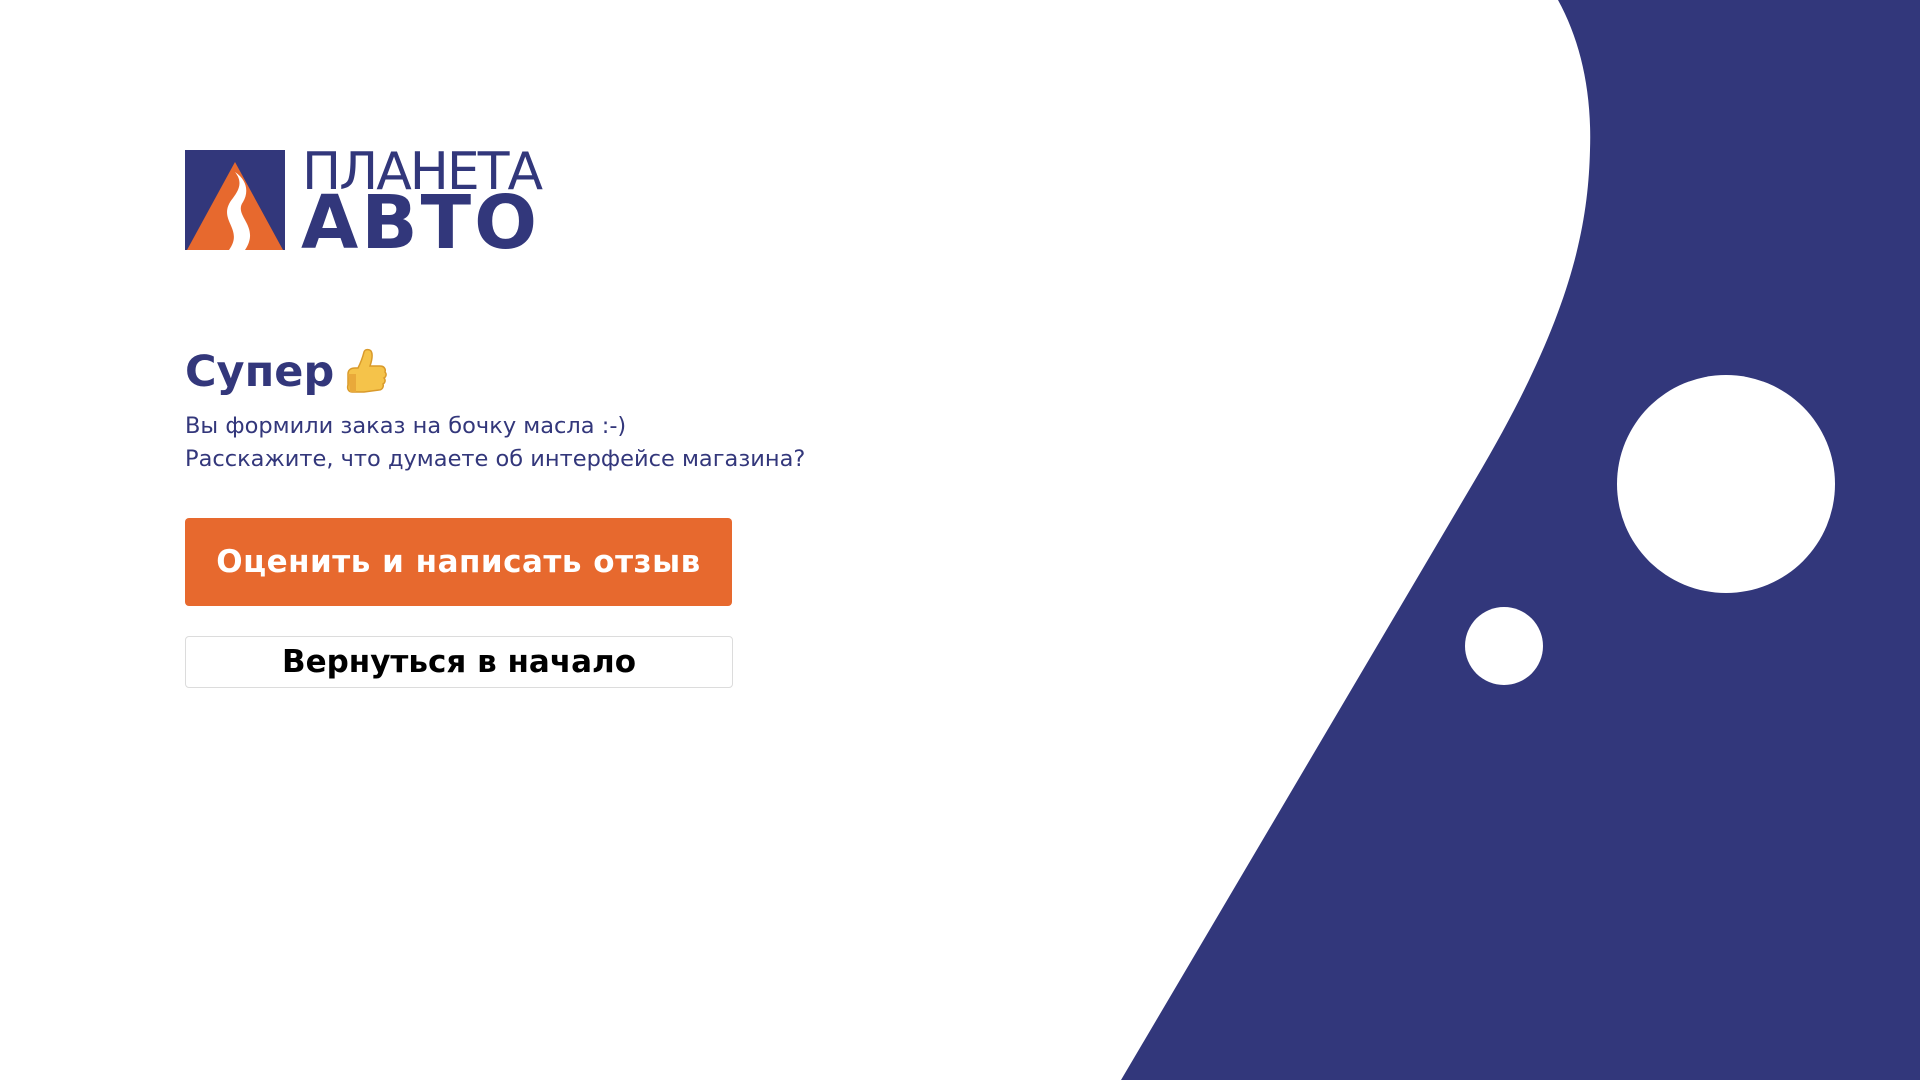 Image resolution: width=1920 pixels, height=1080 pixels. I want to click on brand-name-bottom: АВТО, so click(421, 223).